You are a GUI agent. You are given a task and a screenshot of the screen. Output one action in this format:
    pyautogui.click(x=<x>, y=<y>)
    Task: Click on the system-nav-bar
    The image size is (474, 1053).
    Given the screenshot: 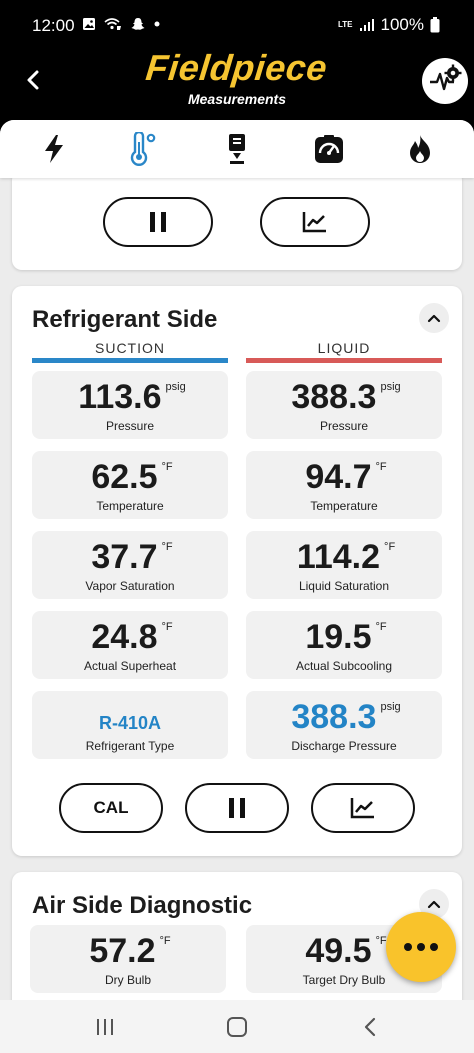 What is the action you would take?
    pyautogui.click(x=237, y=1026)
    